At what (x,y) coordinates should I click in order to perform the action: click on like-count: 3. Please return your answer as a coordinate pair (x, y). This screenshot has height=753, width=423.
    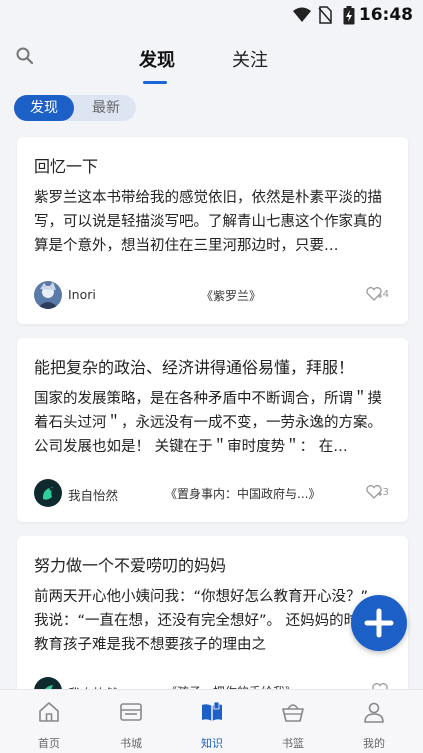
    Looking at the image, I should click on (385, 492).